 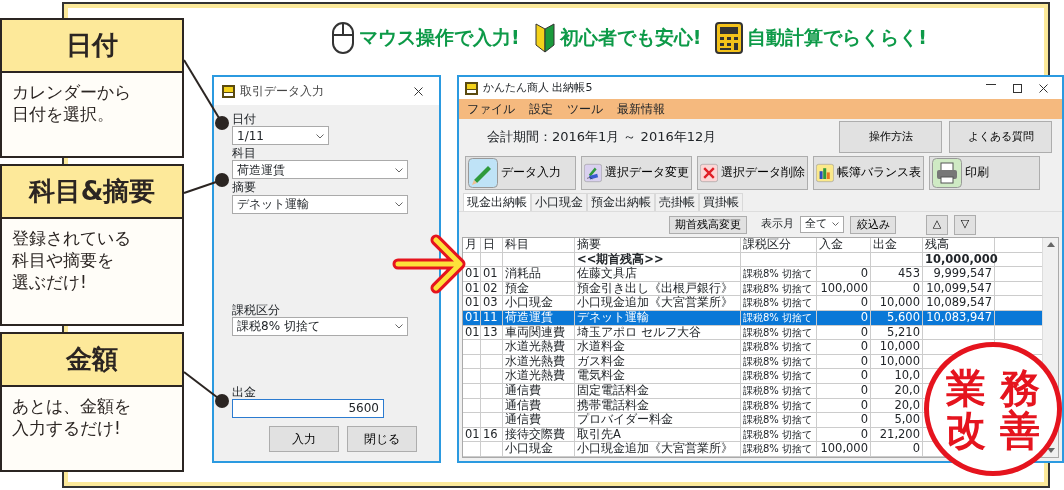 What do you see at coordinates (541, 109) in the screenshot?
I see `menu-item: 設定` at bounding box center [541, 109].